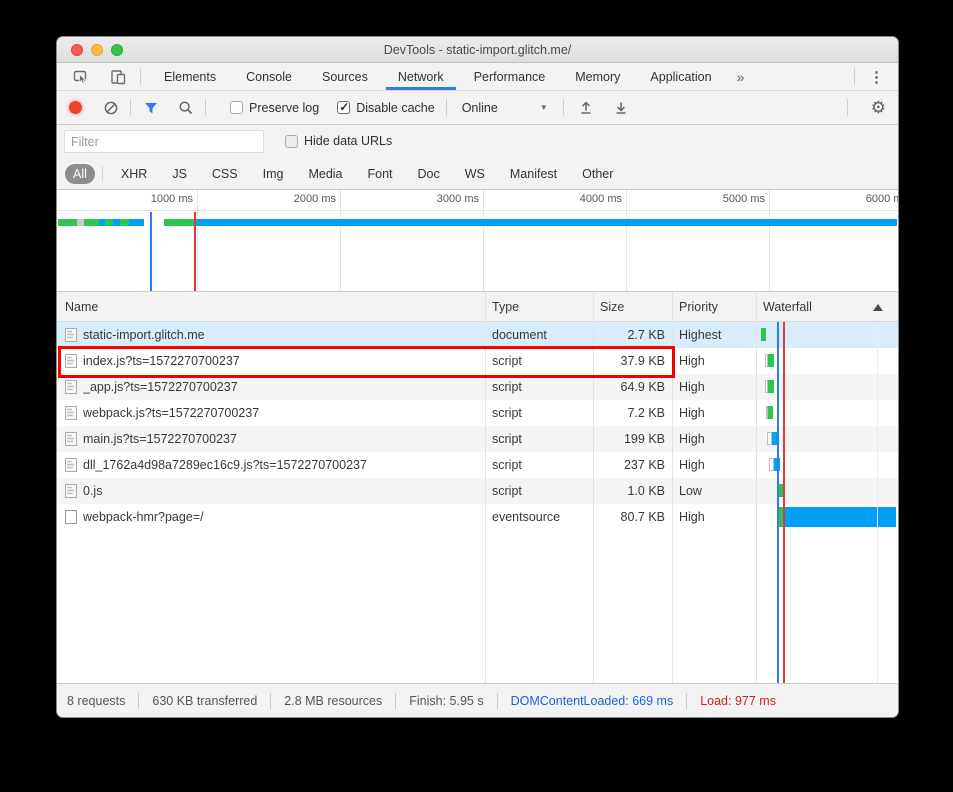  Describe the element at coordinates (380, 174) in the screenshot. I see `type-chip-font: Font` at that location.